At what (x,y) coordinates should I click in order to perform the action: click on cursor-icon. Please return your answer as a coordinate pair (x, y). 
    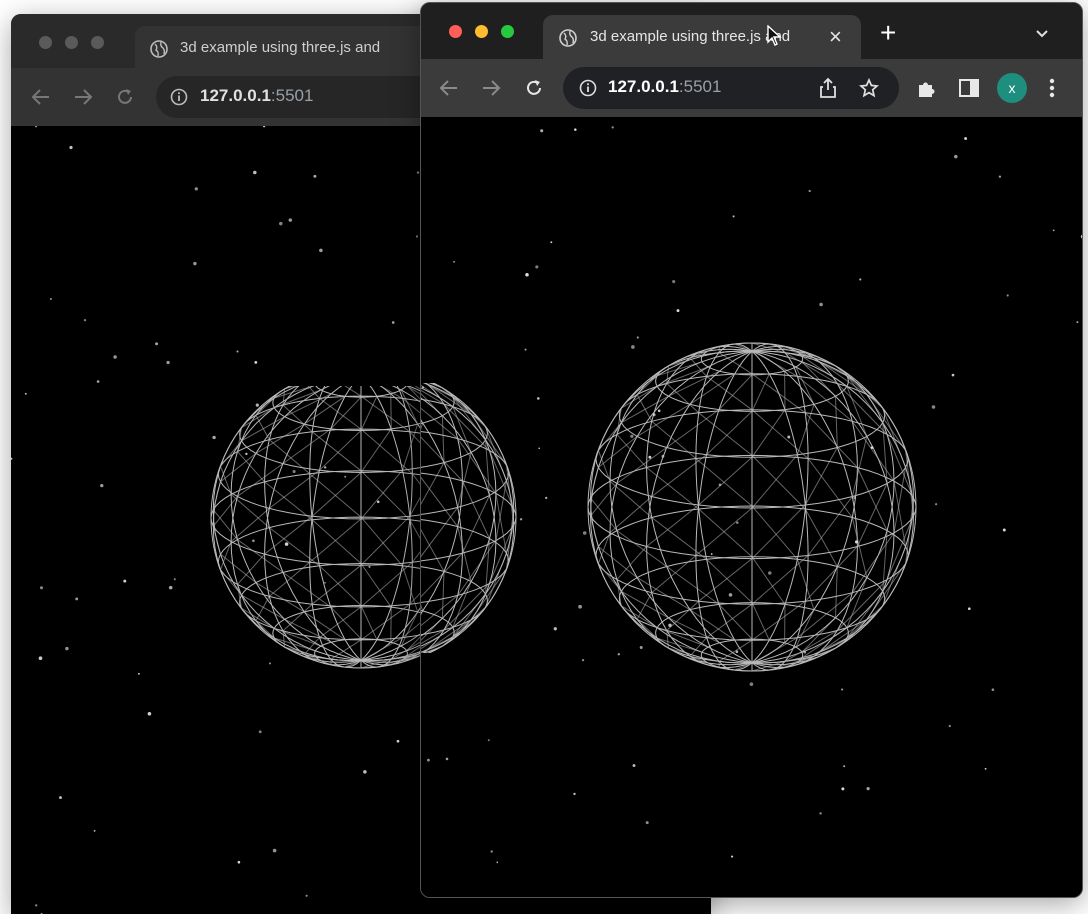
    Looking at the image, I should click on (774, 36).